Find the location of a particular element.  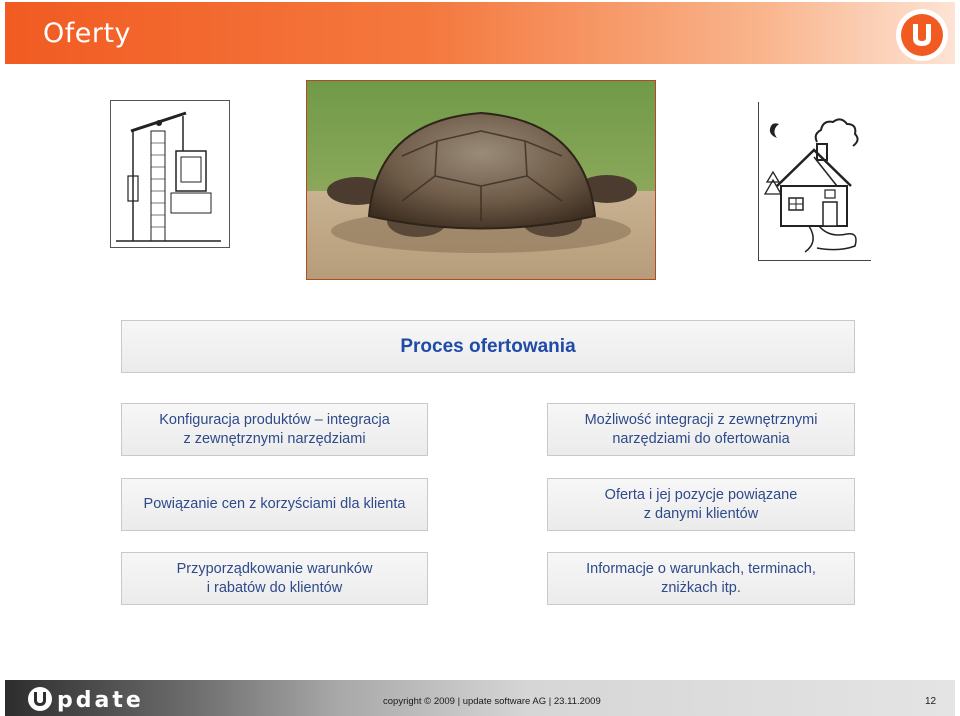

house-drawing-image is located at coordinates (814, 181).